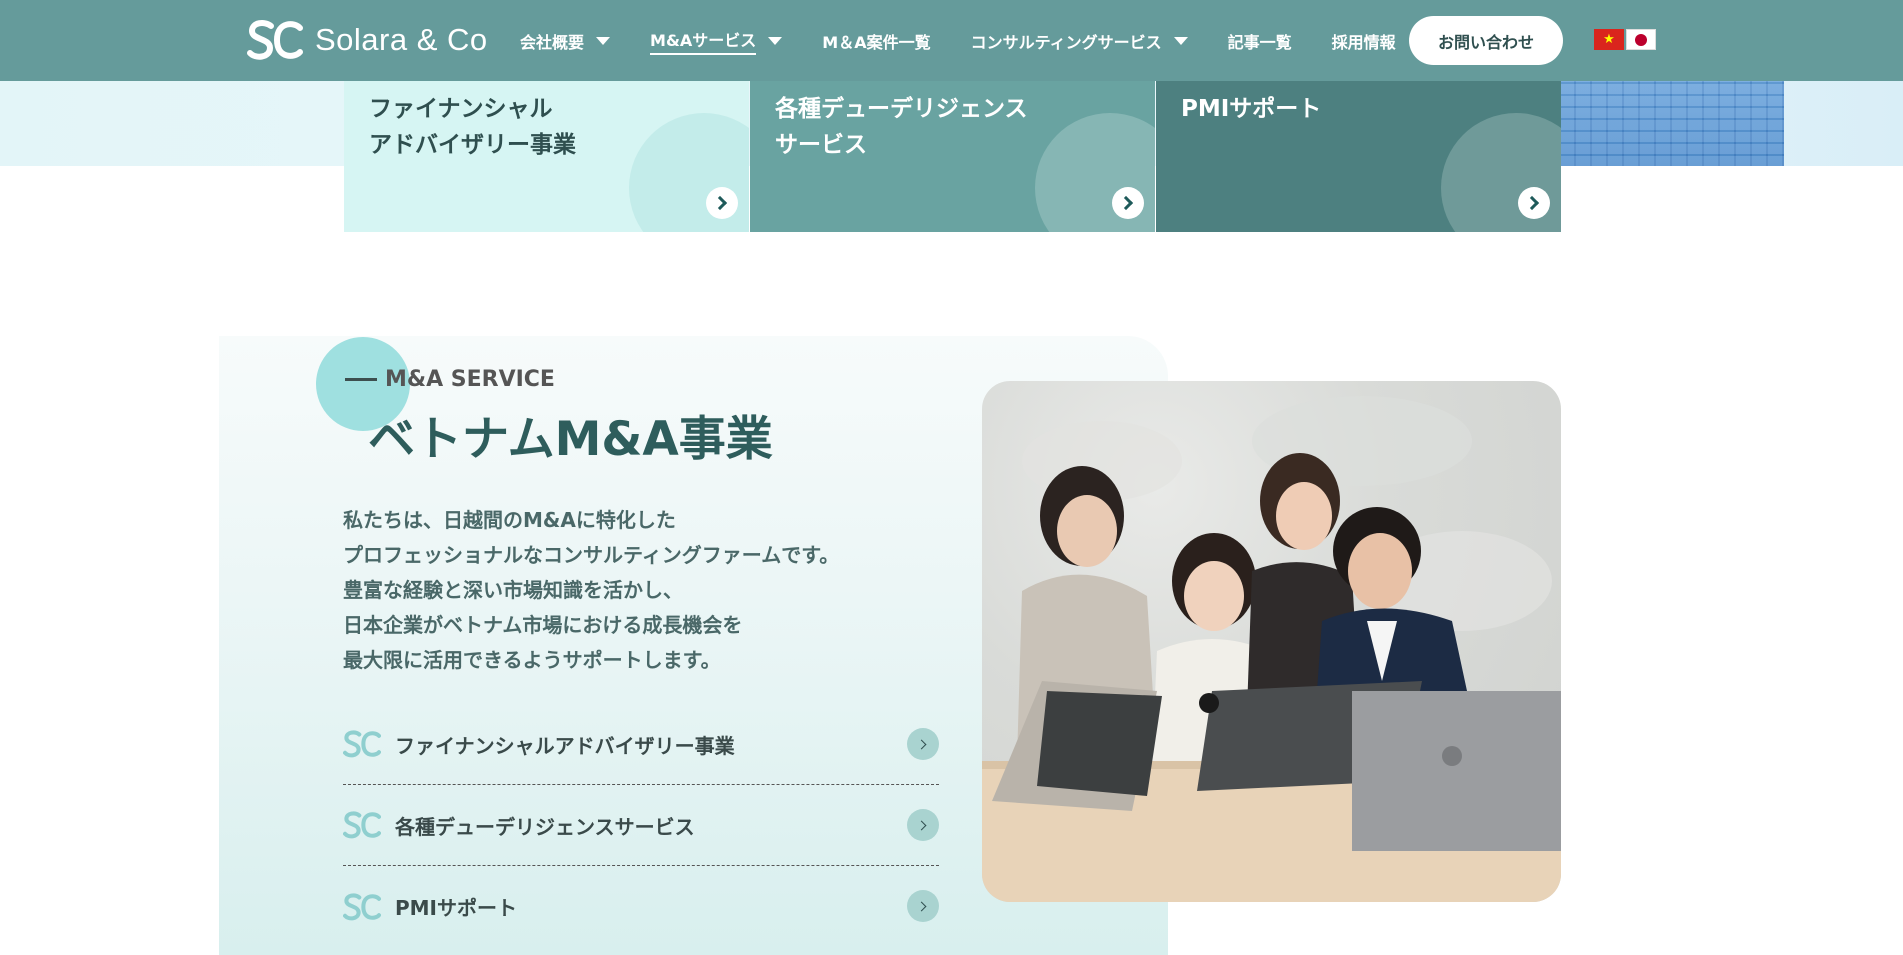 The height and width of the screenshot is (955, 1903). I want to click on service-card-due-diligence: 各種デューデリジェンス サービス, so click(952, 156).